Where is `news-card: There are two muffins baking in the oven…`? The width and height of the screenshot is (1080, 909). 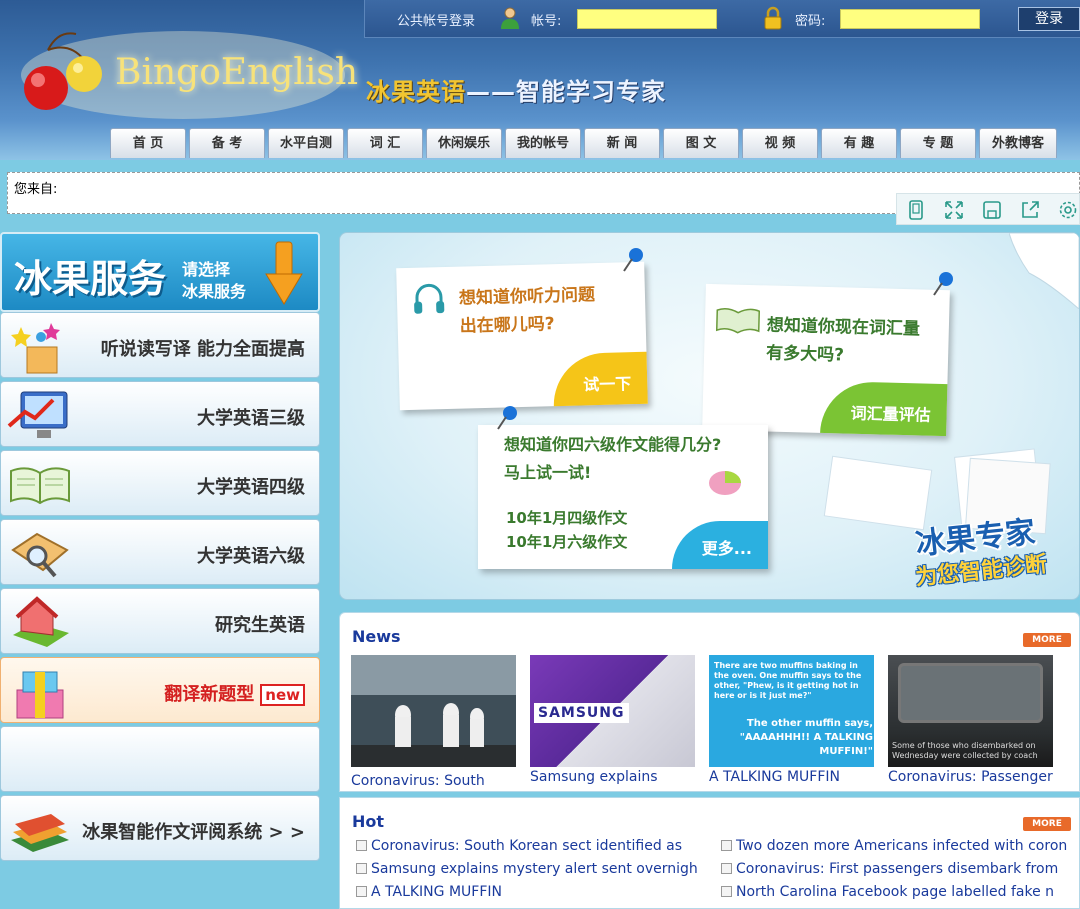 news-card: There are two muffins baking in the oven… is located at coordinates (791, 722).